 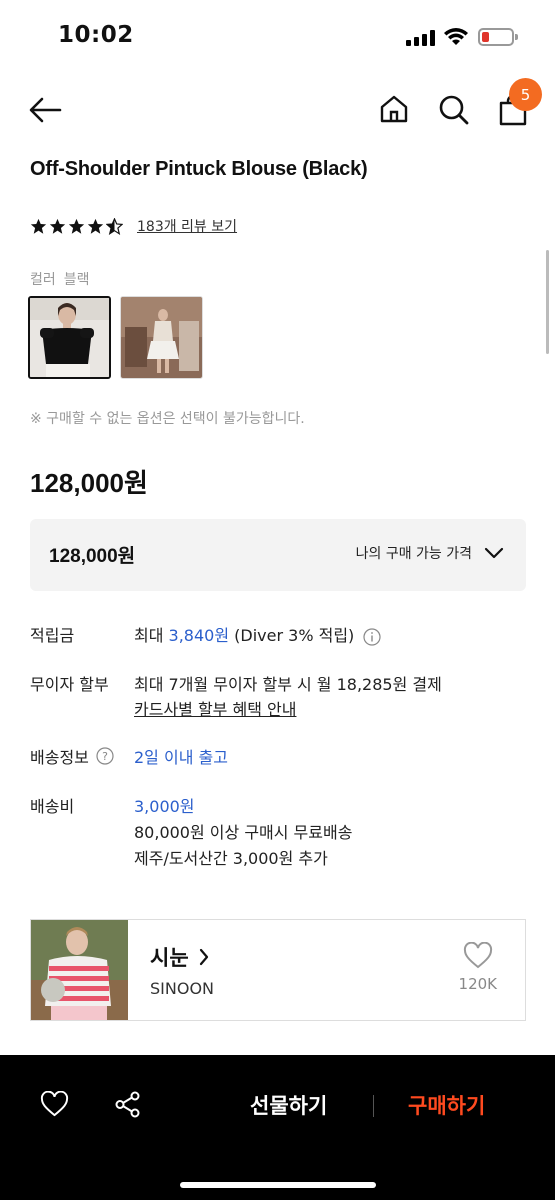 What do you see at coordinates (277, 110) in the screenshot?
I see `top-nav` at bounding box center [277, 110].